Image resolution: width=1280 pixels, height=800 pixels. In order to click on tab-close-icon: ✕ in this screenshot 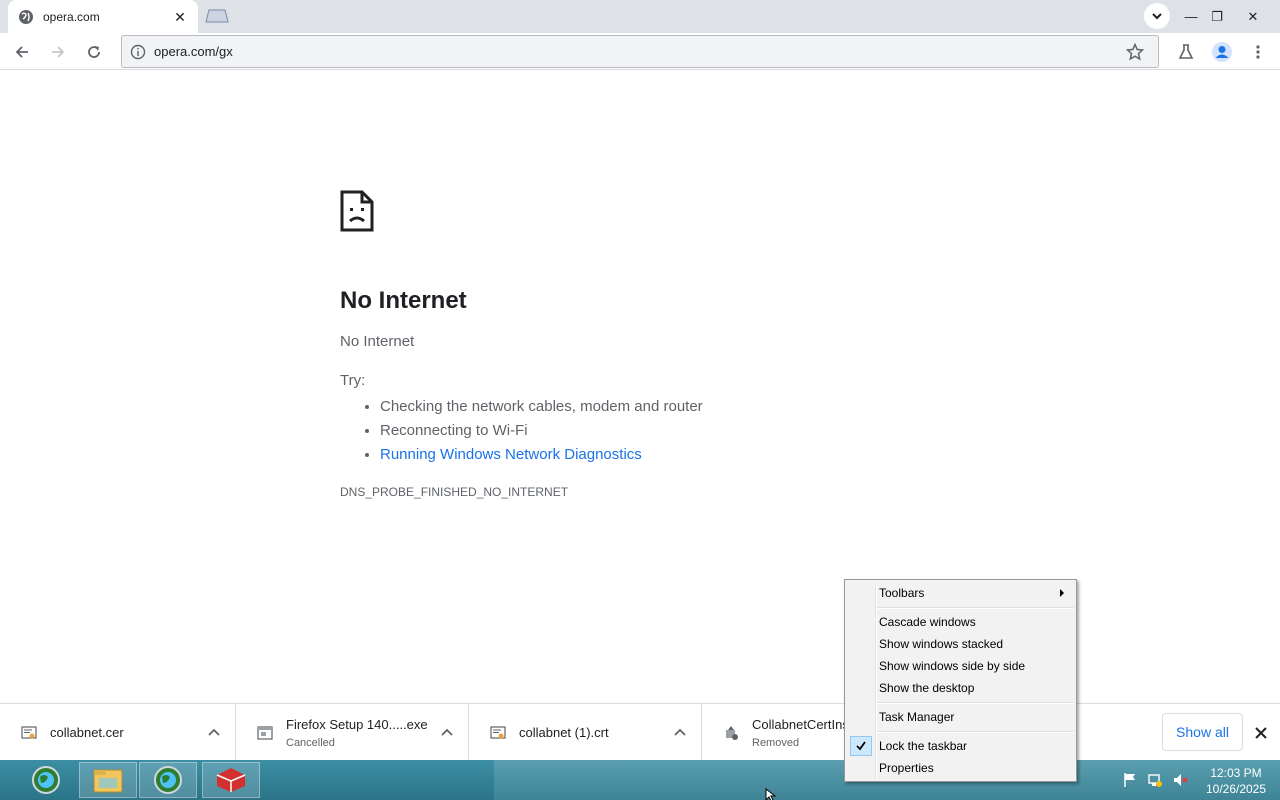, I will do `click(180, 17)`.